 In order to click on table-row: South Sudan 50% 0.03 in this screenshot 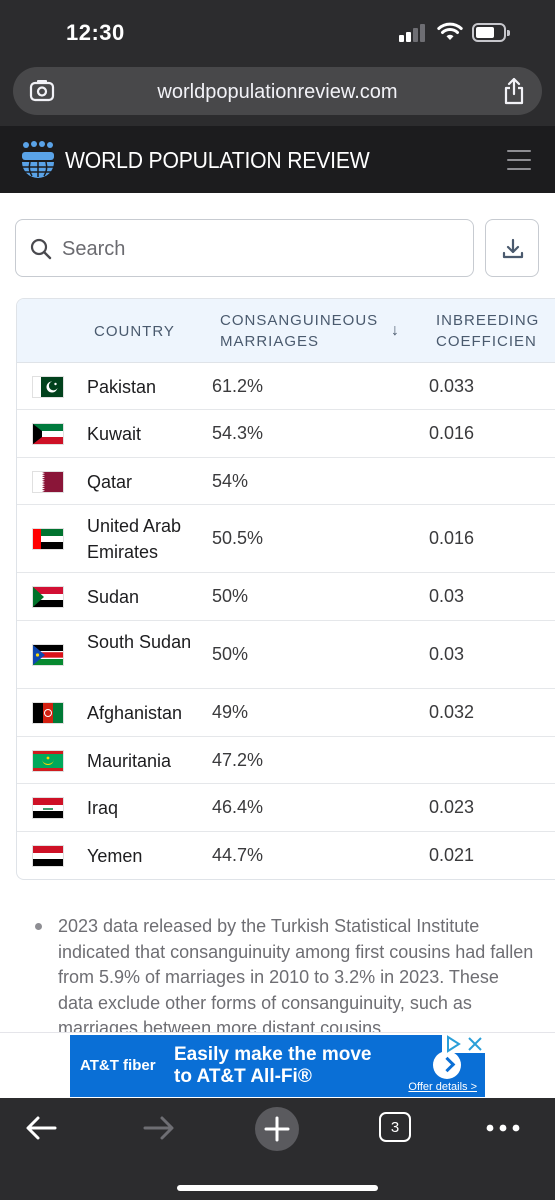, I will do `click(286, 655)`.